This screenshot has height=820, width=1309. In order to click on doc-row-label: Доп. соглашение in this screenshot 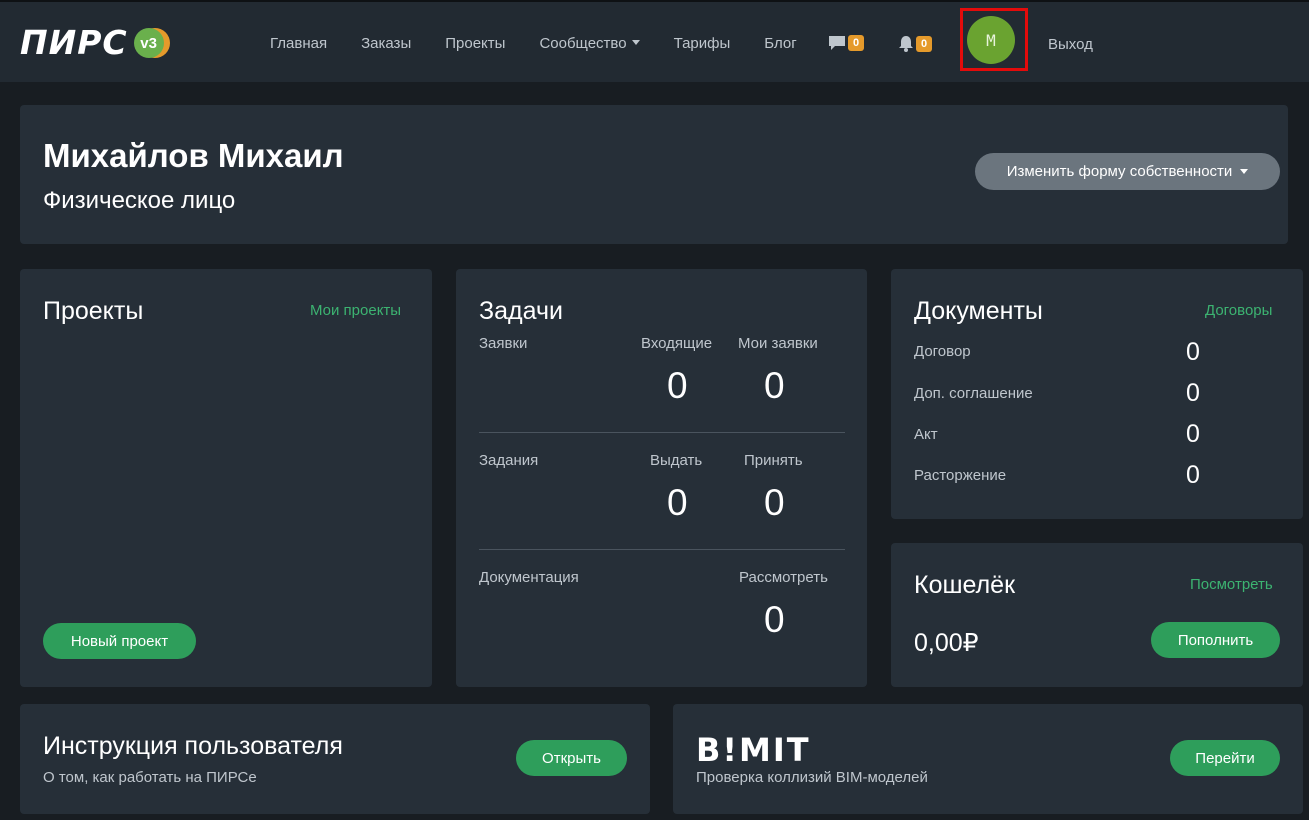, I will do `click(973, 393)`.